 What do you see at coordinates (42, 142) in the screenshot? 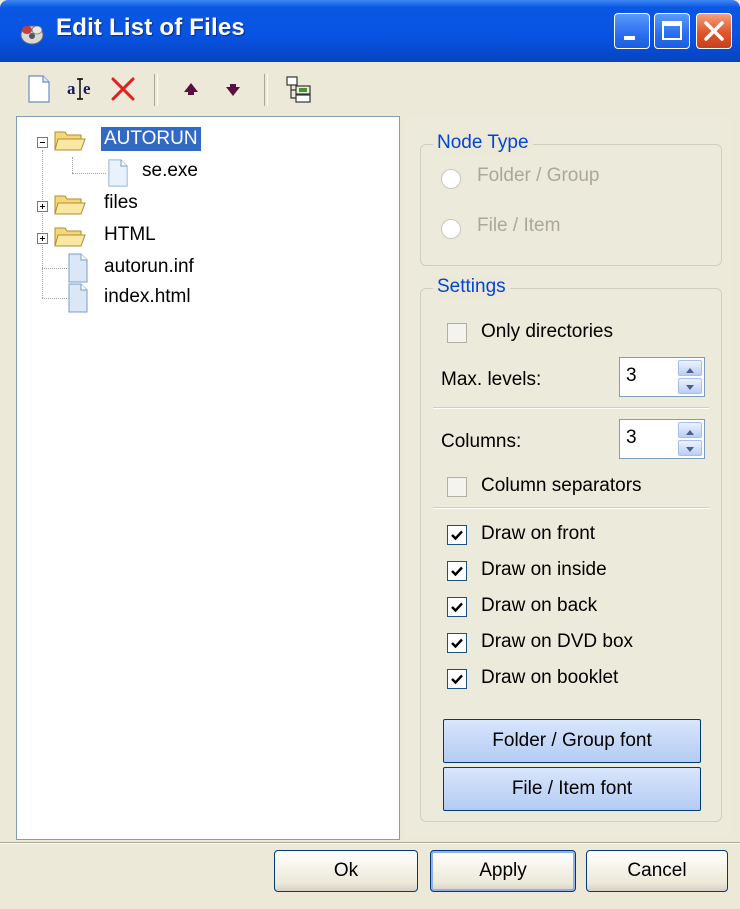
I see `collapse-icon` at bounding box center [42, 142].